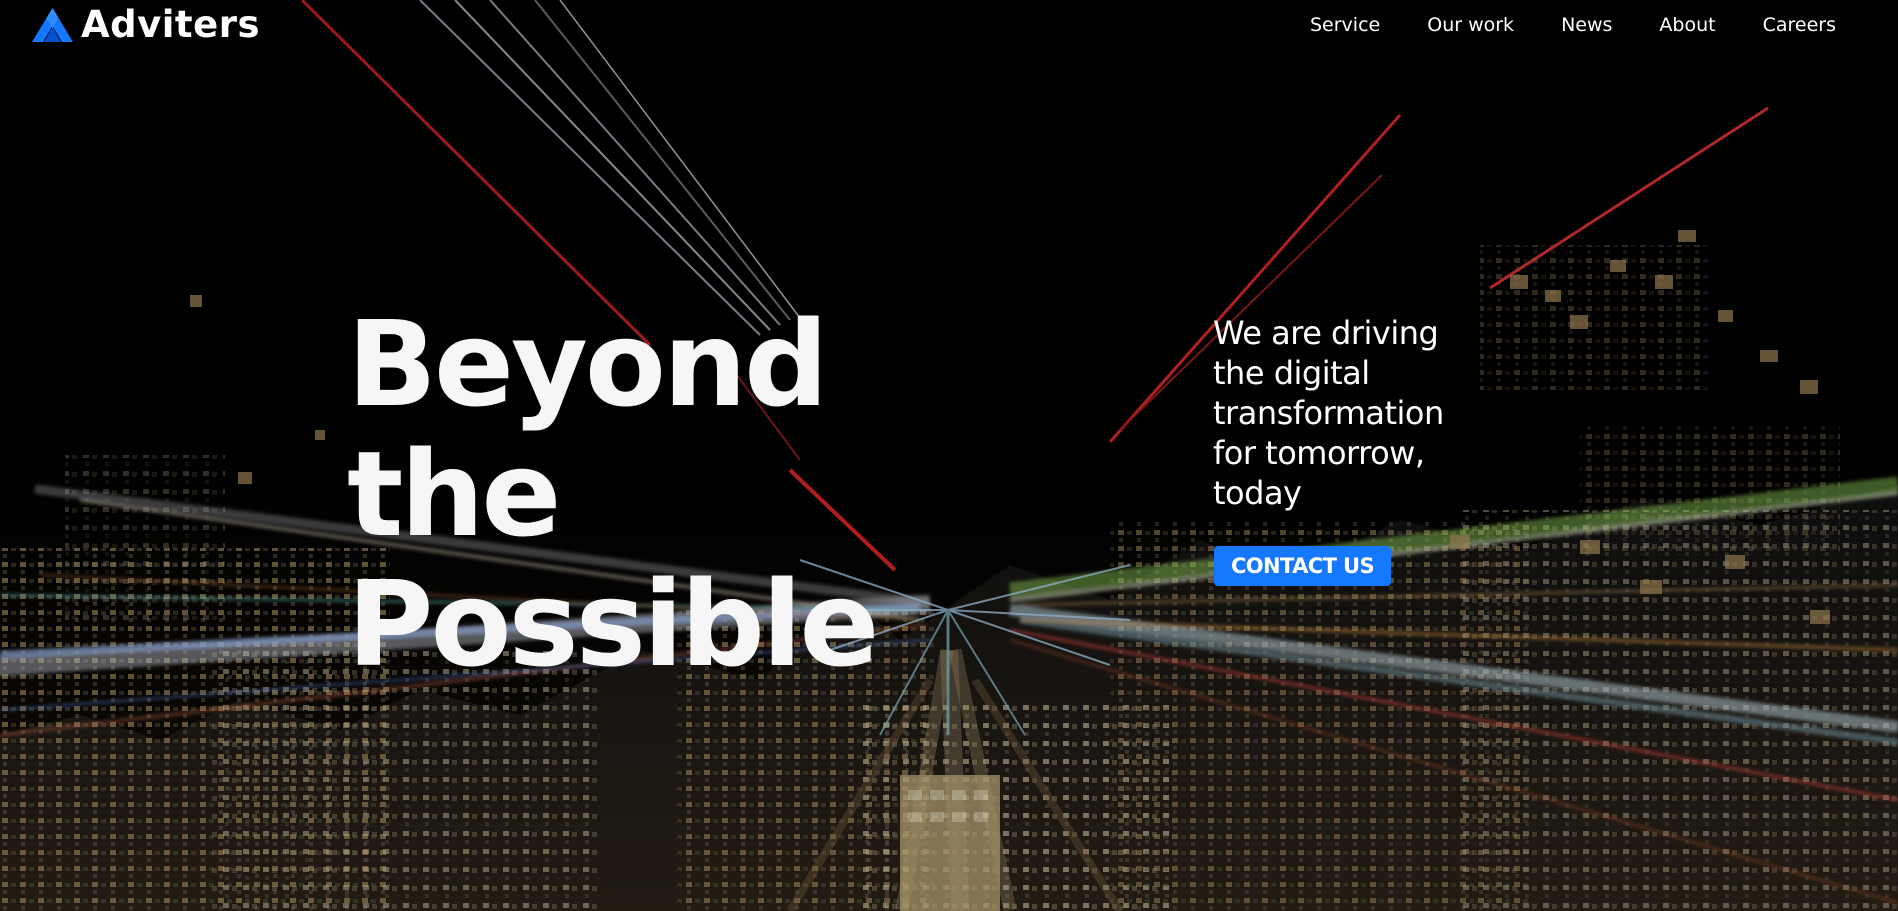  I want to click on nav-careers-link: Careers, so click(1799, 25).